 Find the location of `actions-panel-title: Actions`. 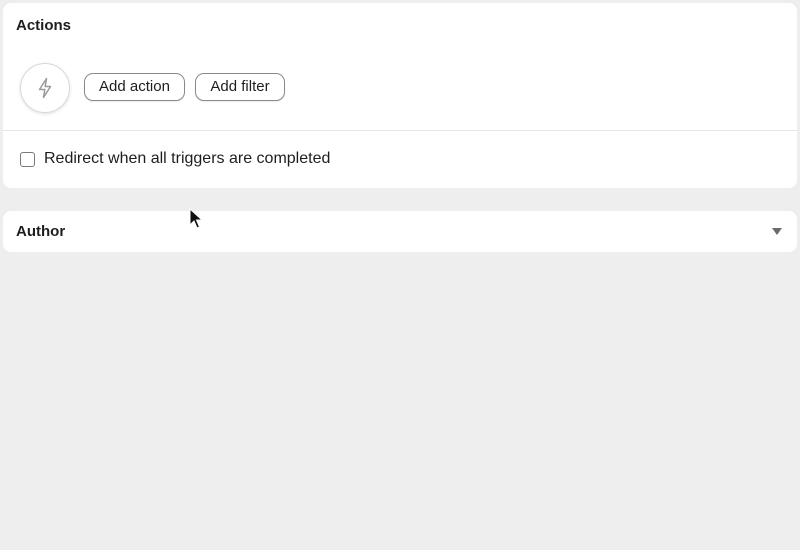

actions-panel-title: Actions is located at coordinates (44, 25).